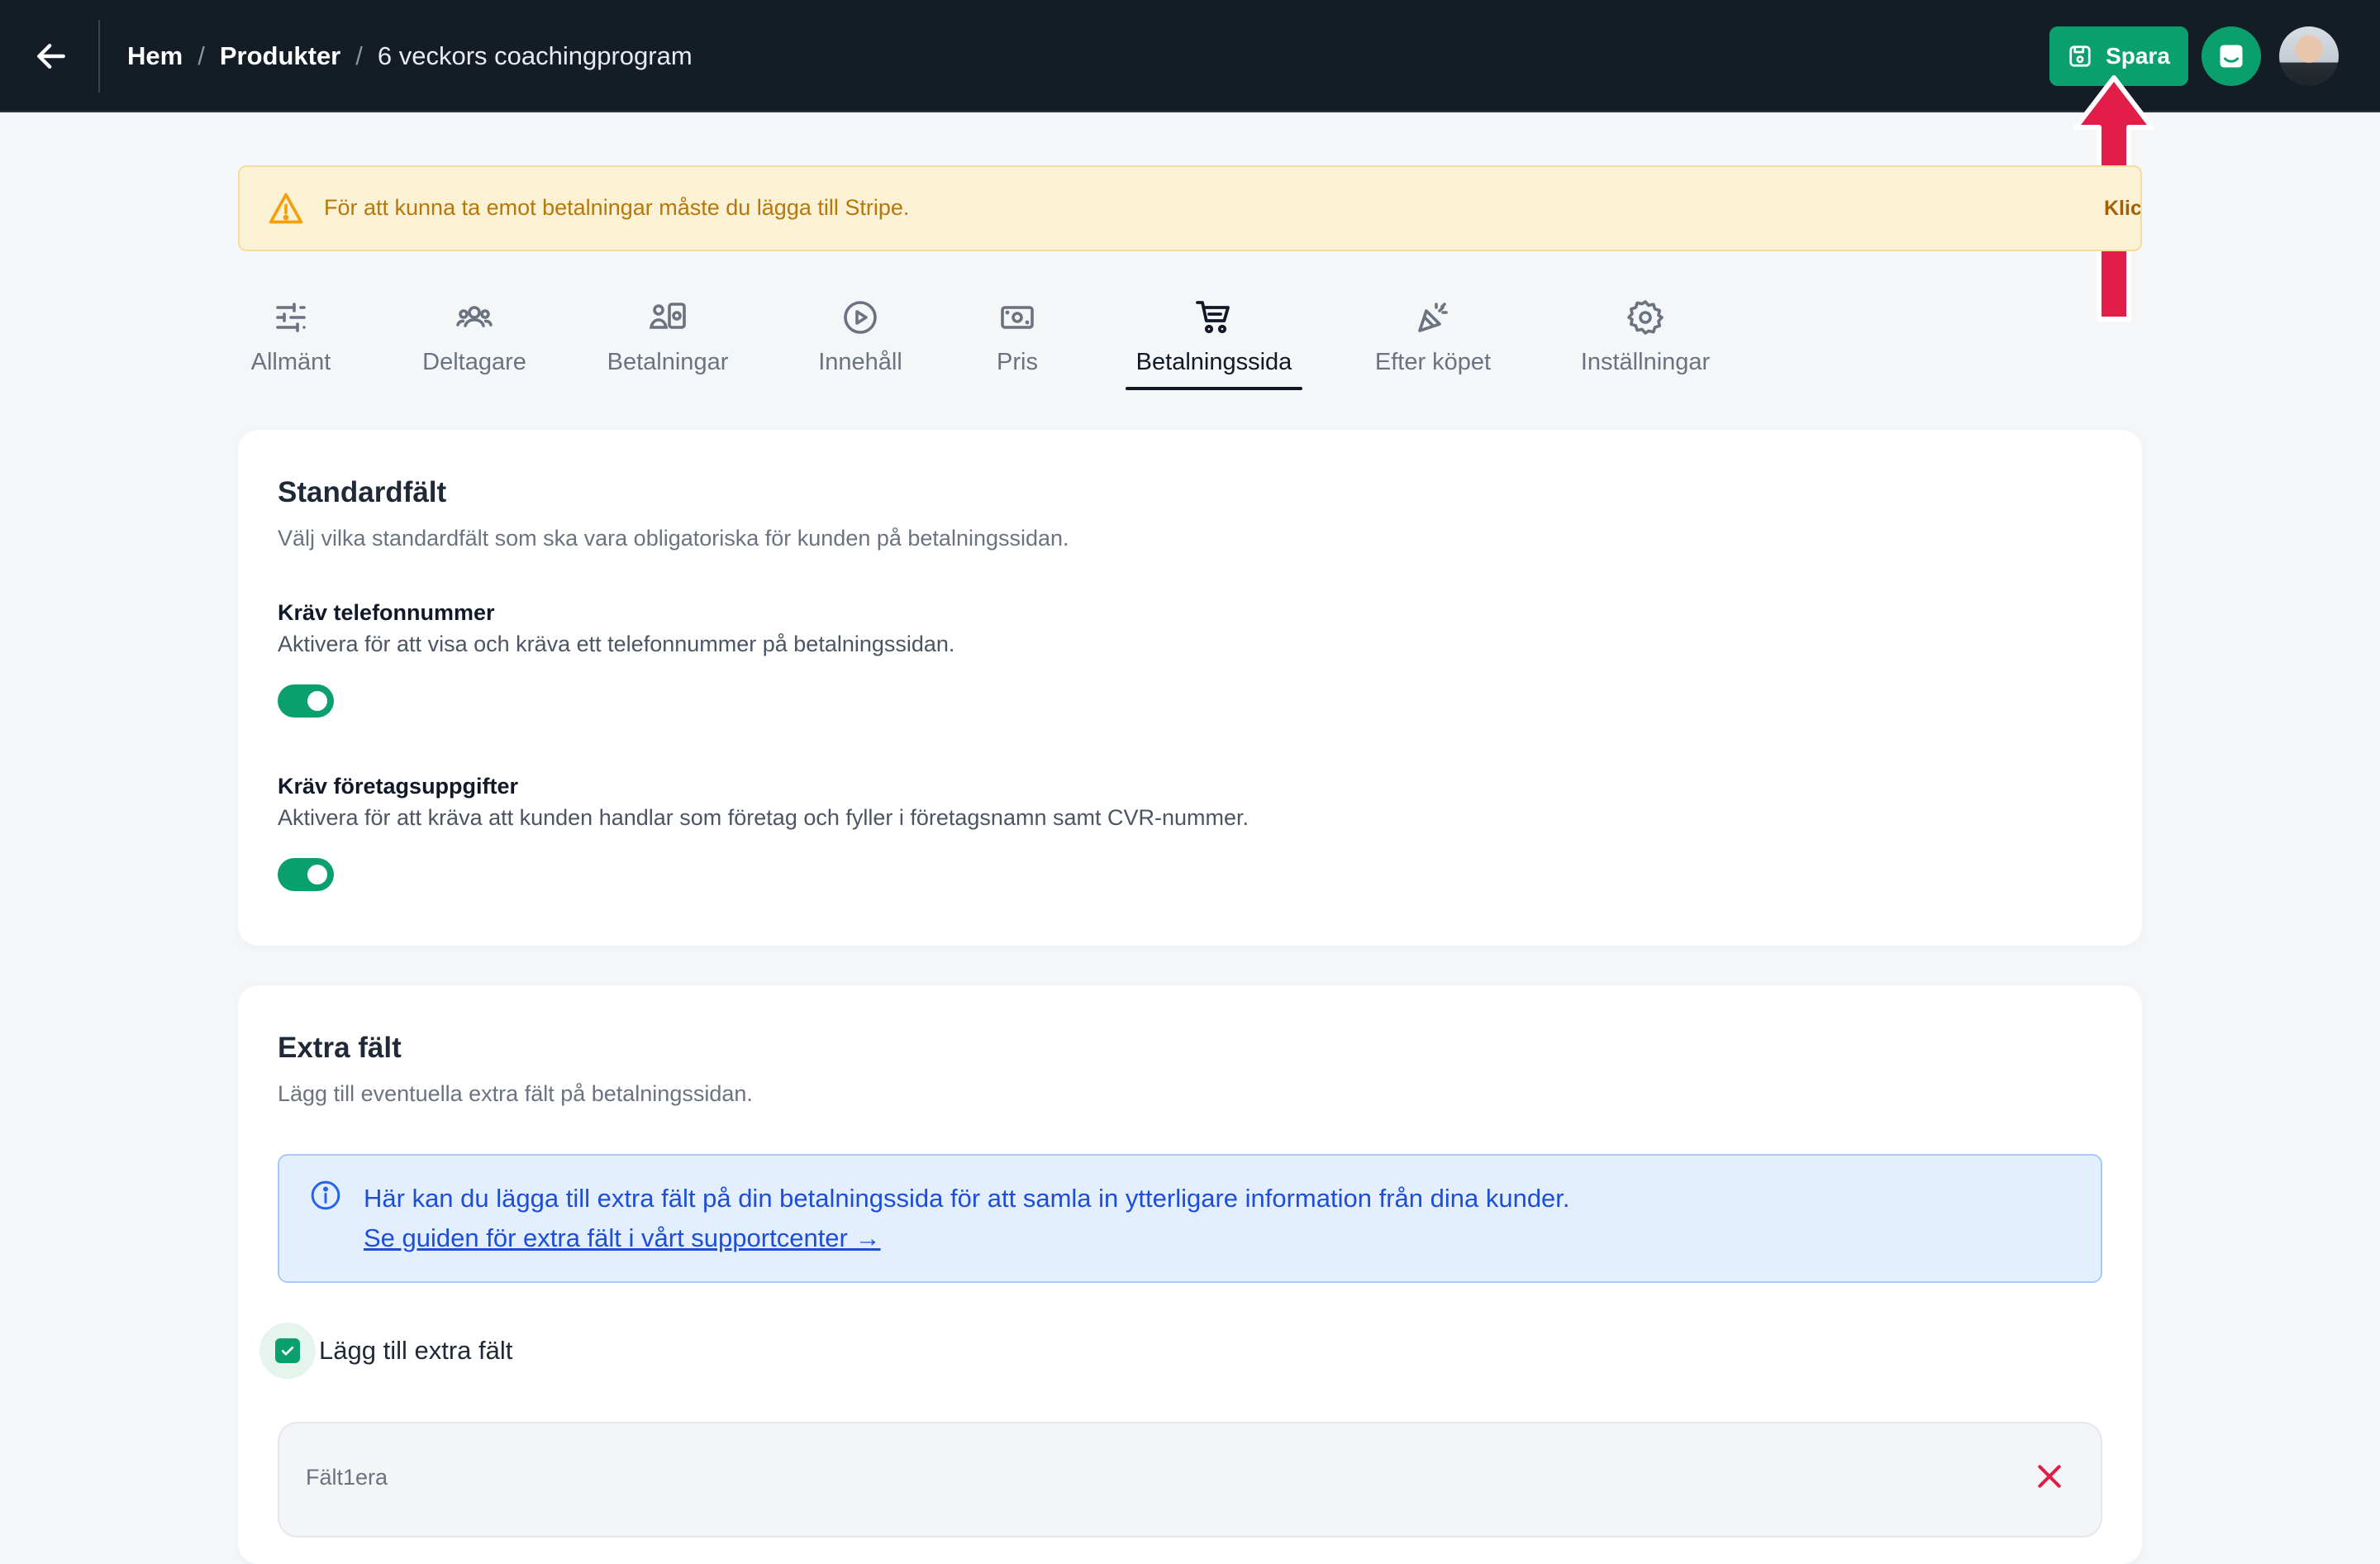  I want to click on card-title: Extra fält, so click(340, 1048).